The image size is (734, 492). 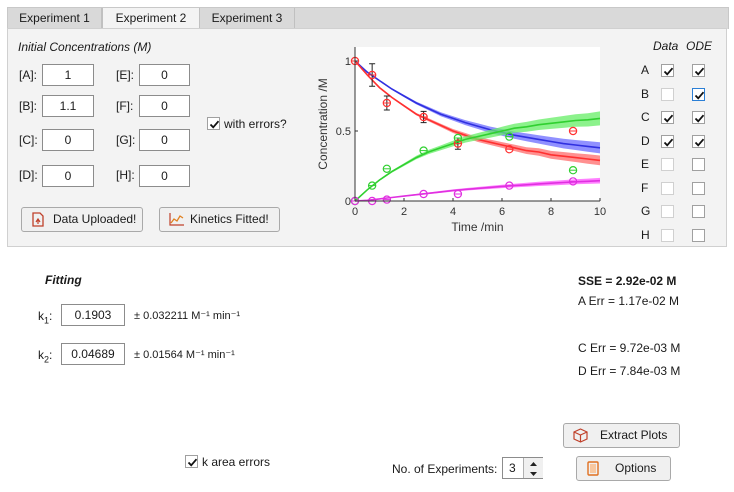 I want to click on tab-bar: Experiment 1 Experiment 2 Experiment 3, so click(x=368, y=18).